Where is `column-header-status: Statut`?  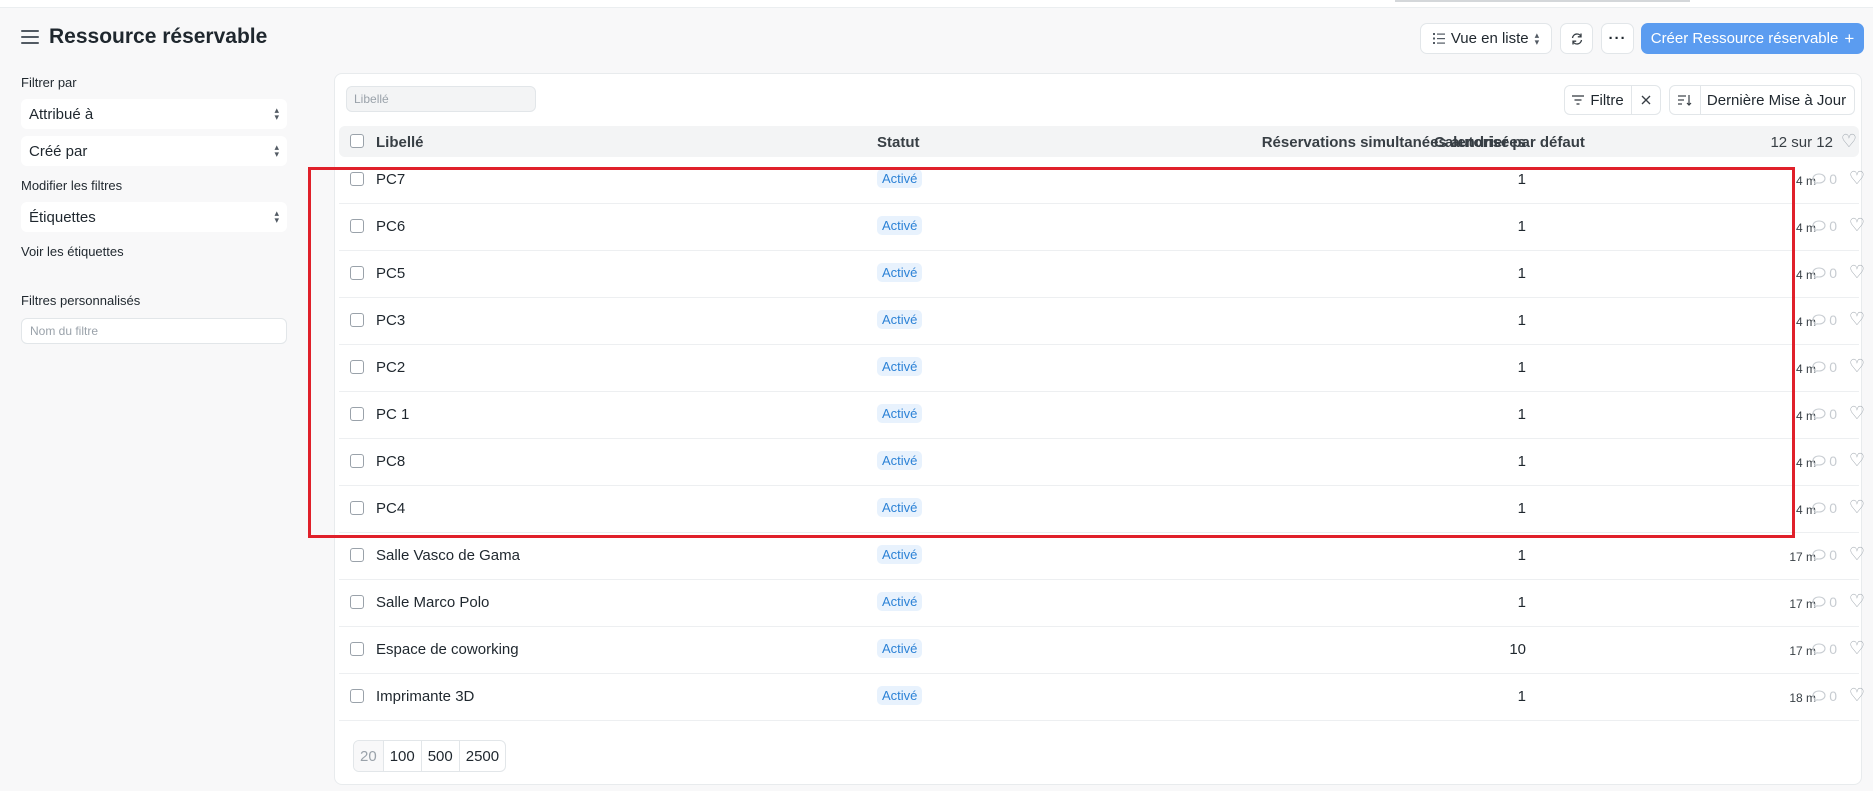 column-header-status: Statut is located at coordinates (898, 142).